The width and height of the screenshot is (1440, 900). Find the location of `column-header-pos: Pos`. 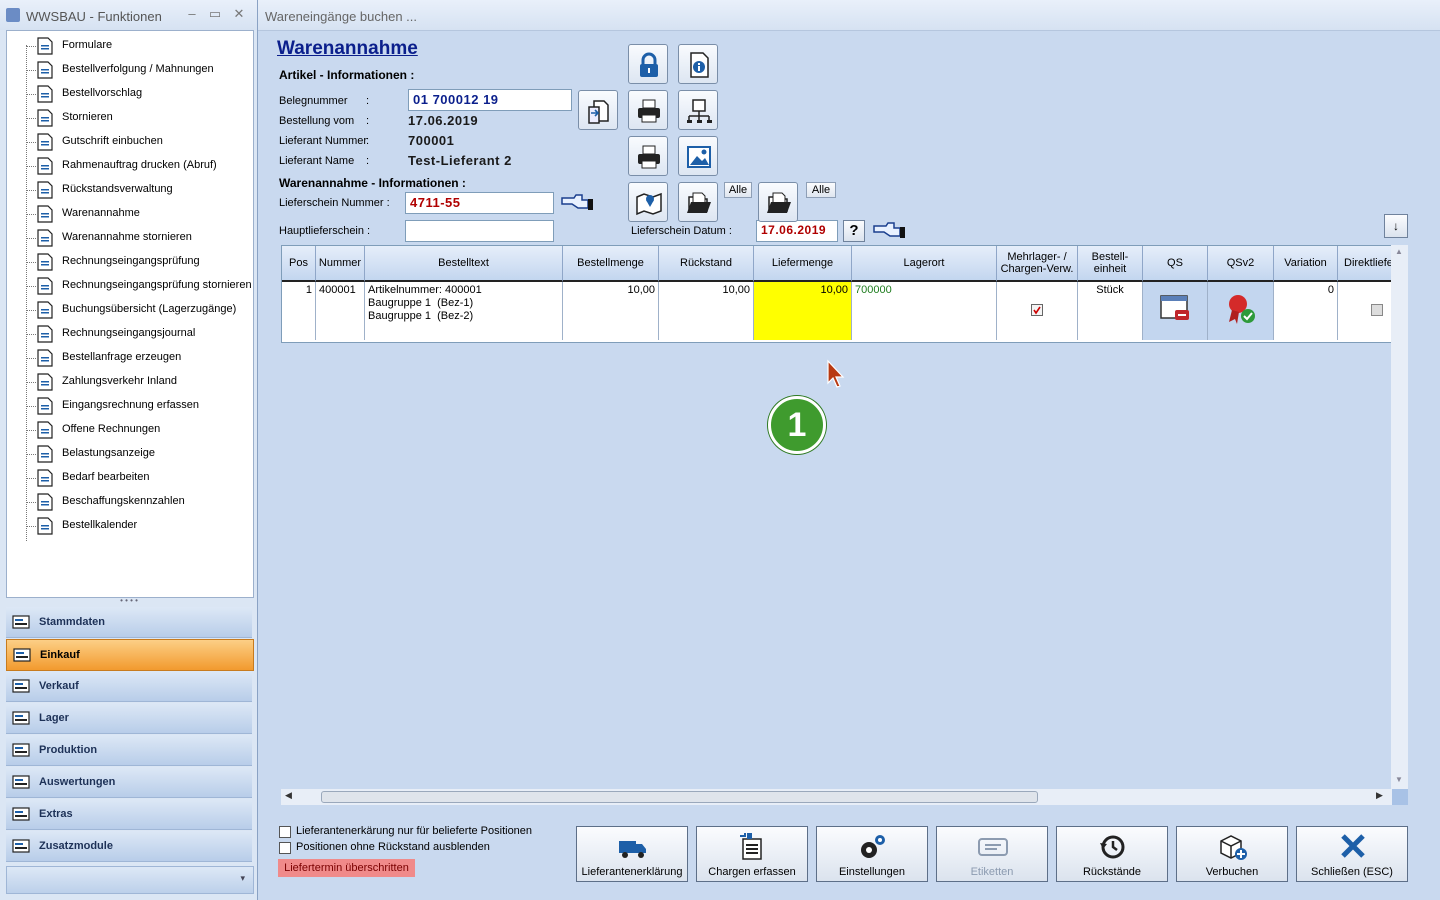

column-header-pos: Pos is located at coordinates (299, 264).